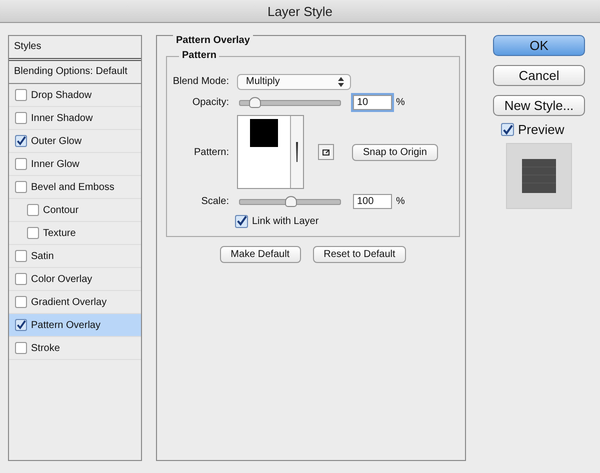 This screenshot has width=600, height=473. I want to click on updown-icon, so click(341, 81).